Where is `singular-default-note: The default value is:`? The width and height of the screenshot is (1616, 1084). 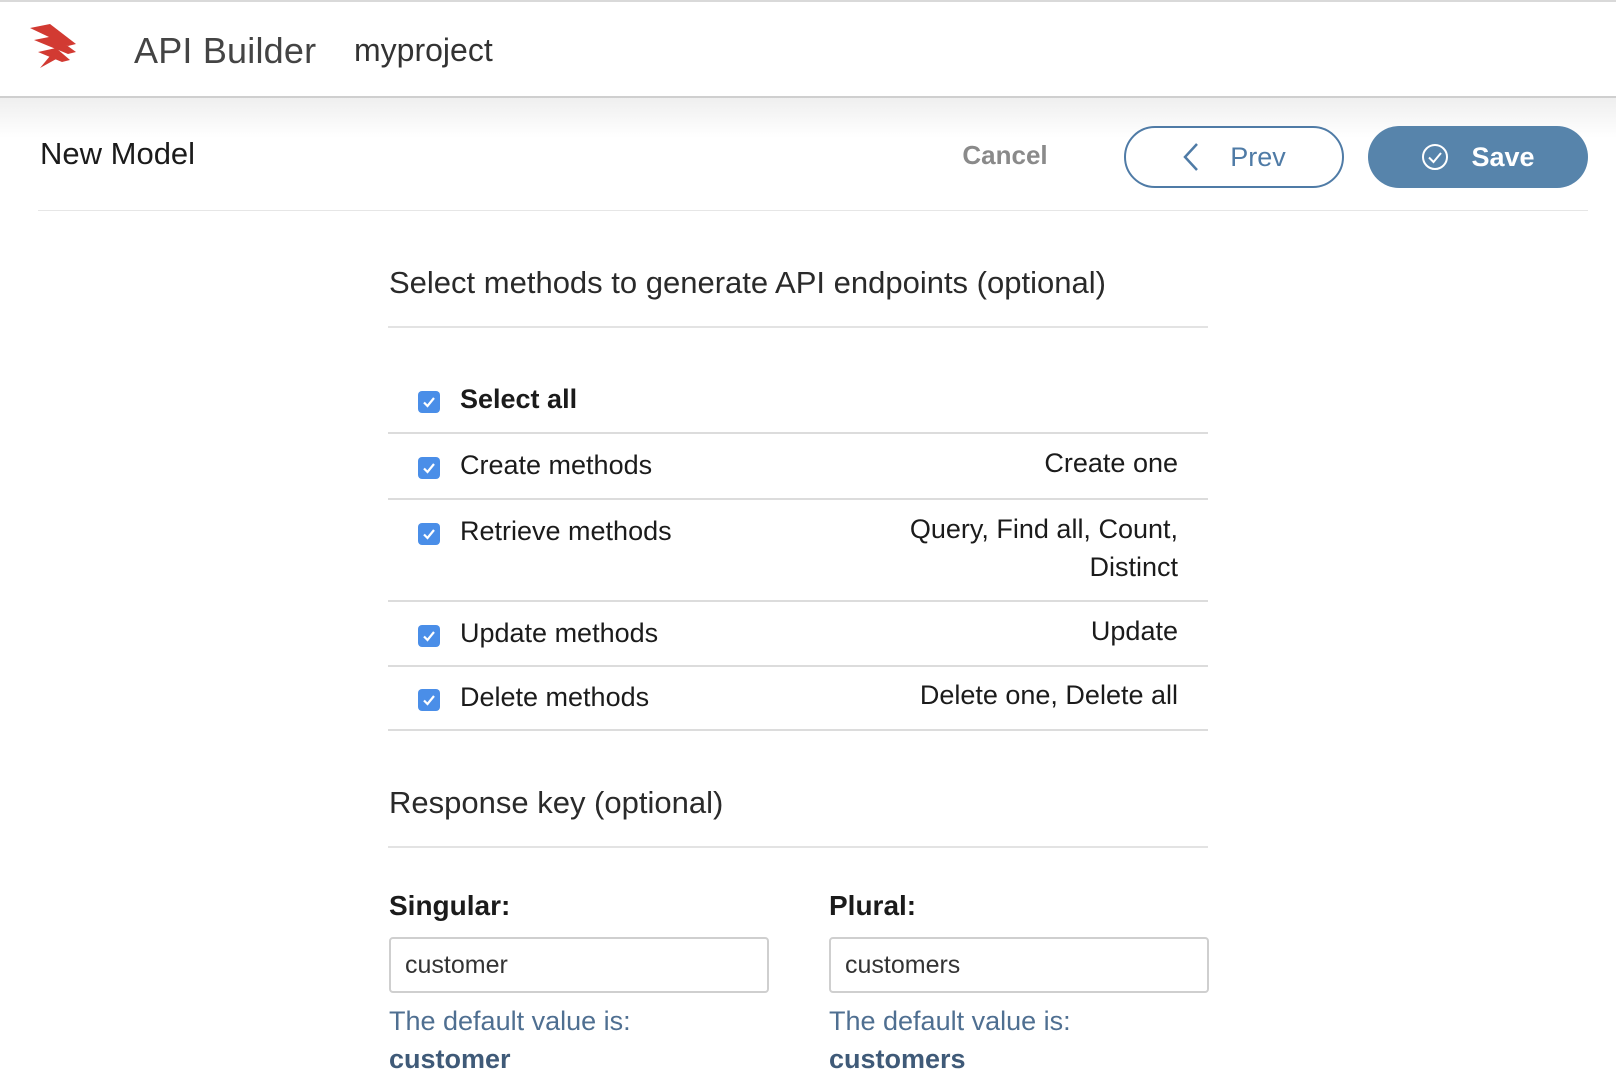 singular-default-note: The default value is: is located at coordinates (510, 1021).